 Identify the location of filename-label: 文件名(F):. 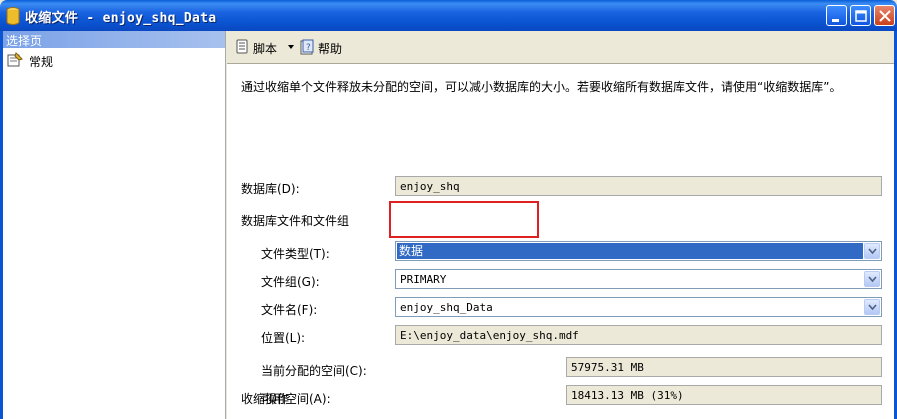
(289, 310).